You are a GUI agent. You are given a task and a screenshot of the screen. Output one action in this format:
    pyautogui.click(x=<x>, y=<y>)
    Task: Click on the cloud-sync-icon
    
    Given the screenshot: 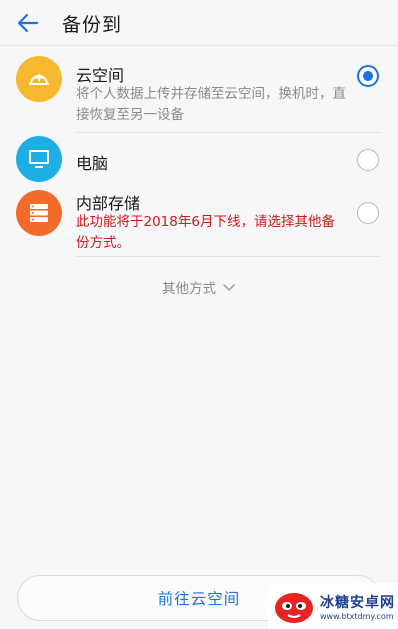 What is the action you would take?
    pyautogui.click(x=39, y=79)
    